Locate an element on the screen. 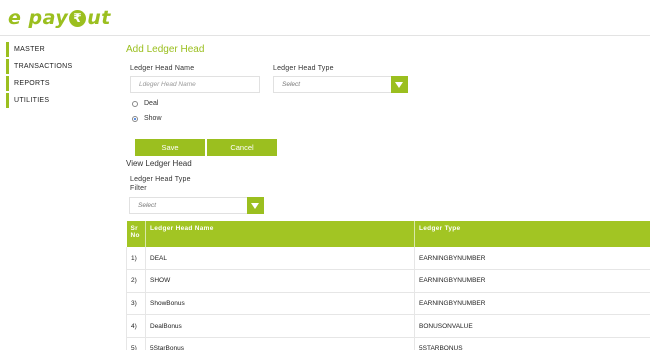 This screenshot has height=350, width=650. cell-name: DEAL is located at coordinates (280, 259).